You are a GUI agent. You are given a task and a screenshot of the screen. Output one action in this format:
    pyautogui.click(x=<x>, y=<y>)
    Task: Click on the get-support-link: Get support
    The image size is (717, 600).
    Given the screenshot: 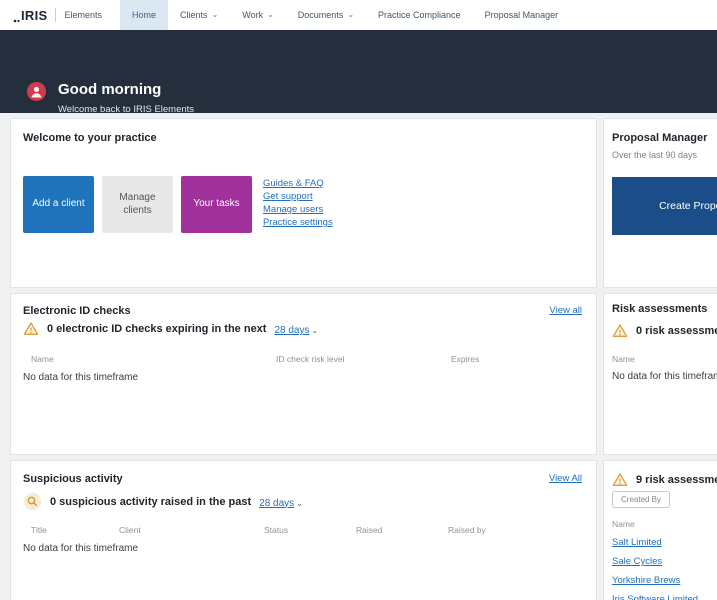 What is the action you would take?
    pyautogui.click(x=298, y=196)
    